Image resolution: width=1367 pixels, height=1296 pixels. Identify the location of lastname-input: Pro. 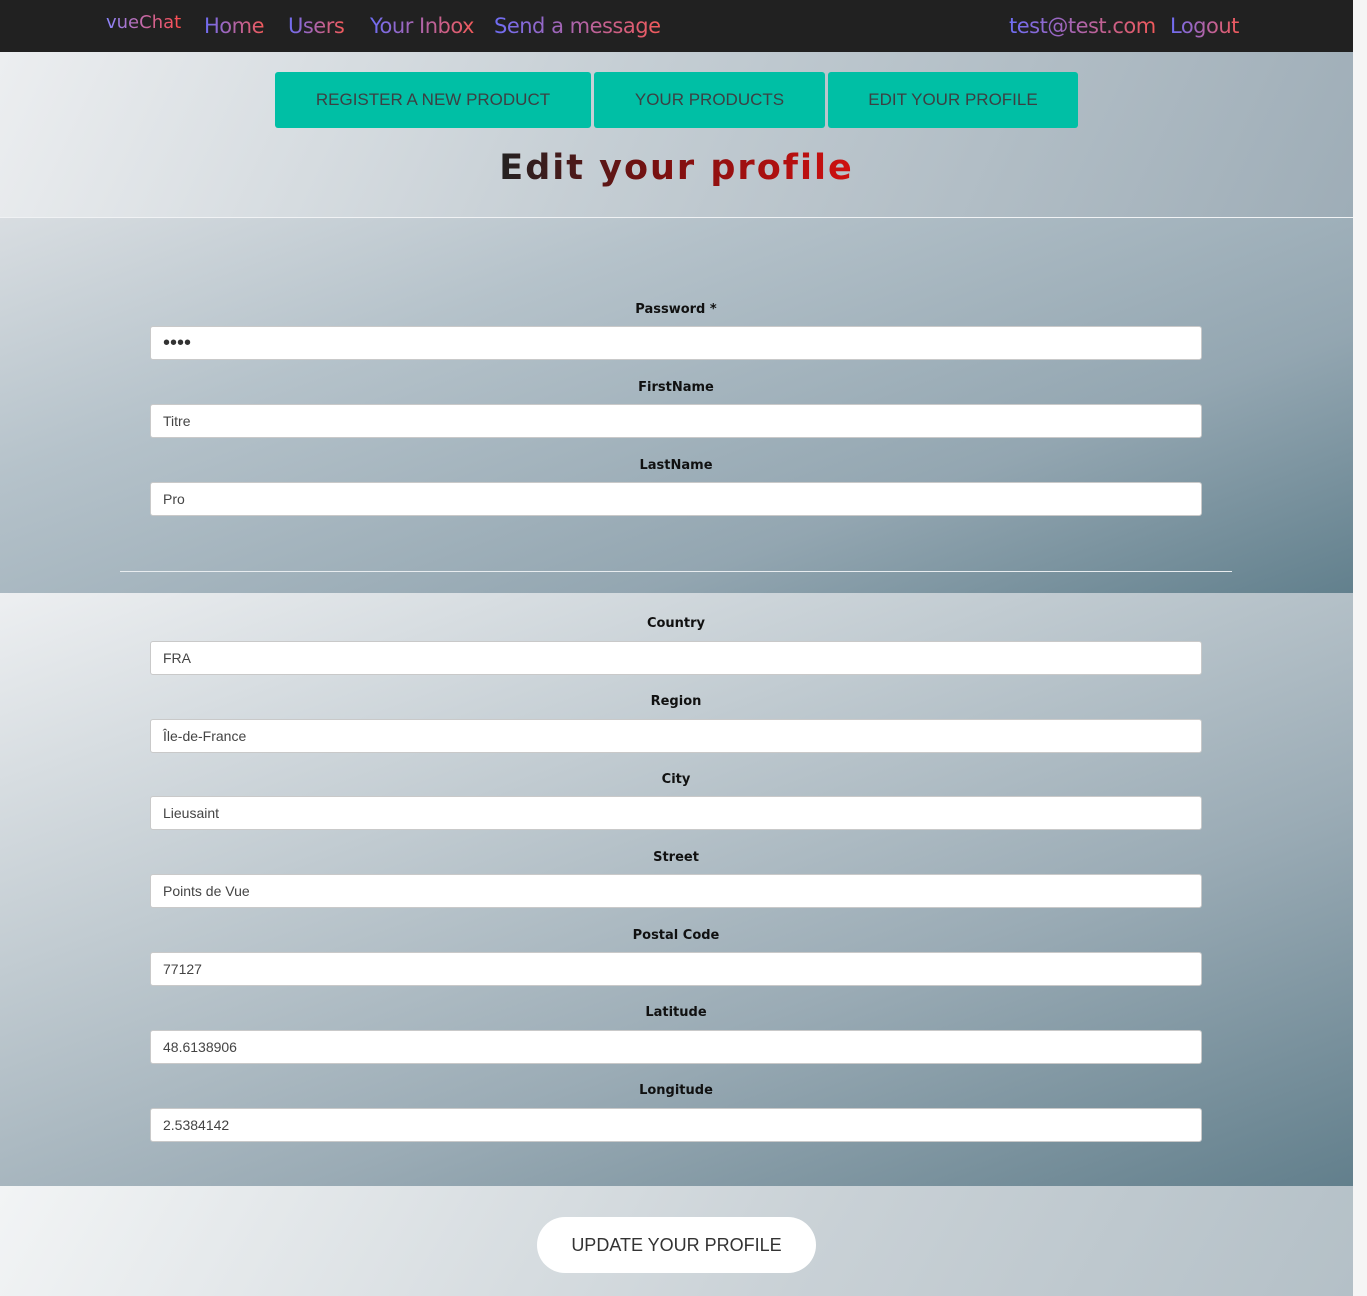
(676, 499).